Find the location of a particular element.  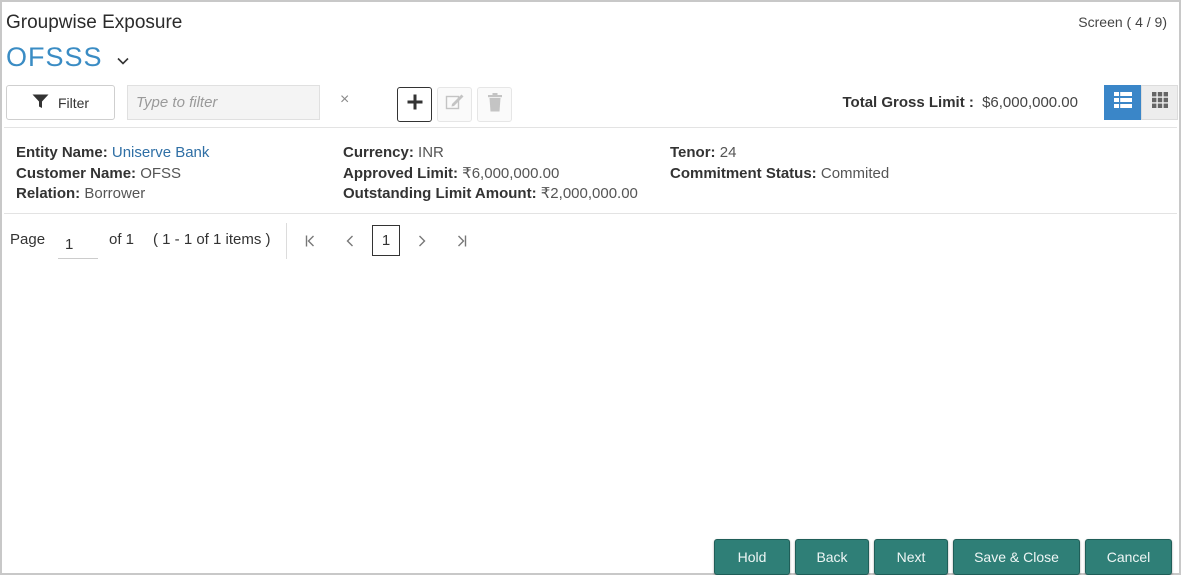

edit-icon is located at coordinates (455, 104).